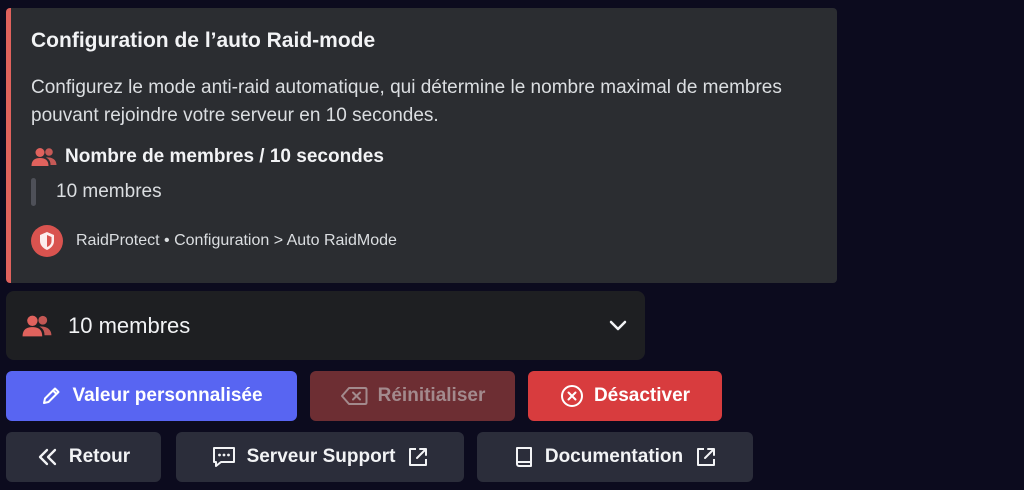 The image size is (1024, 490). I want to click on embed-field-name: Nombre de membres / 10 secondes, so click(424, 157).